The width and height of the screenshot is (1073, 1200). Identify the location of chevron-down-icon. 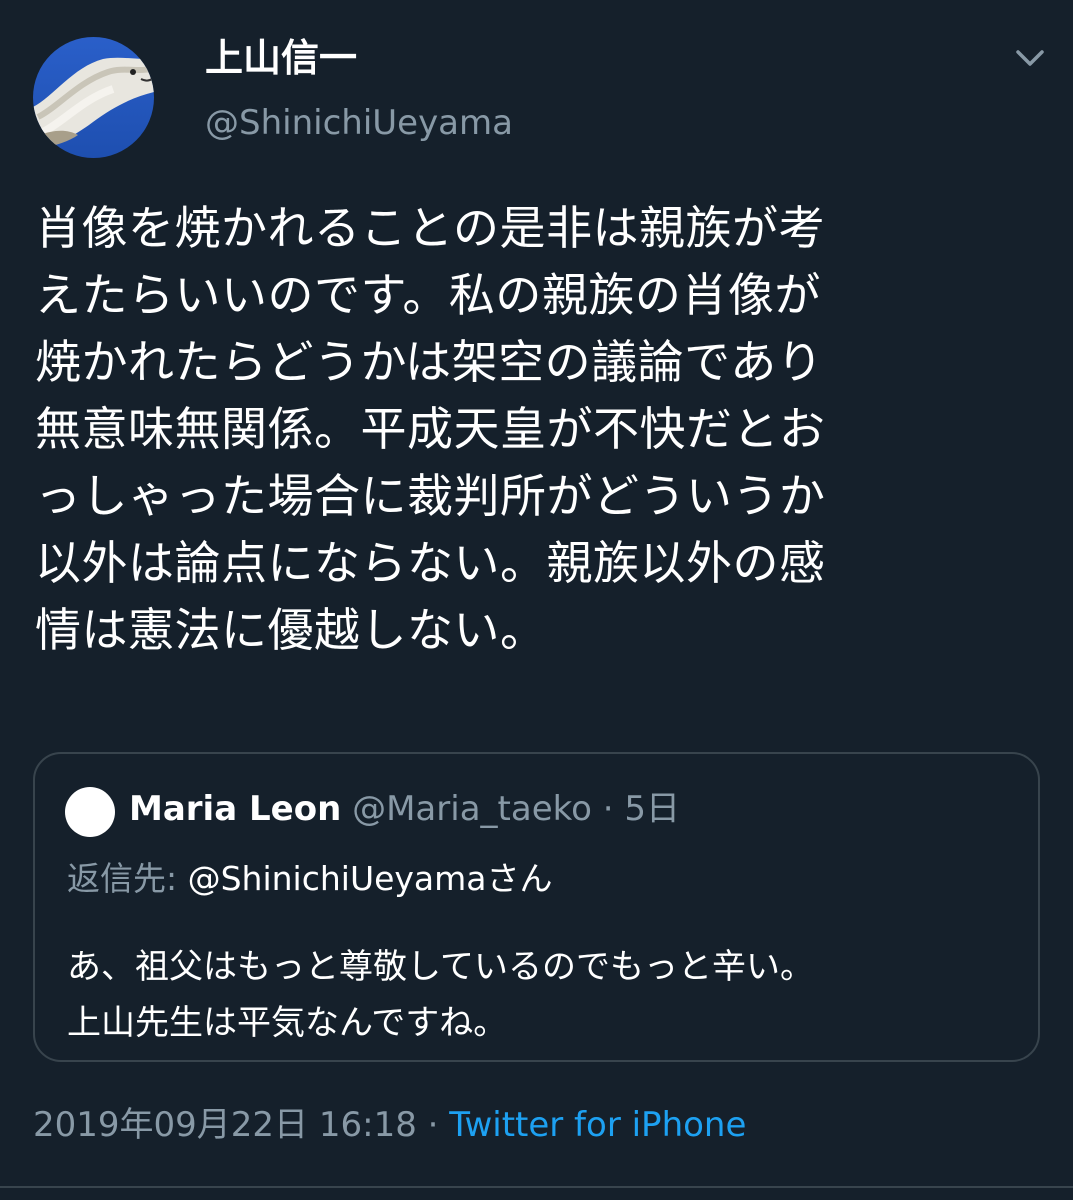
(1030, 58).